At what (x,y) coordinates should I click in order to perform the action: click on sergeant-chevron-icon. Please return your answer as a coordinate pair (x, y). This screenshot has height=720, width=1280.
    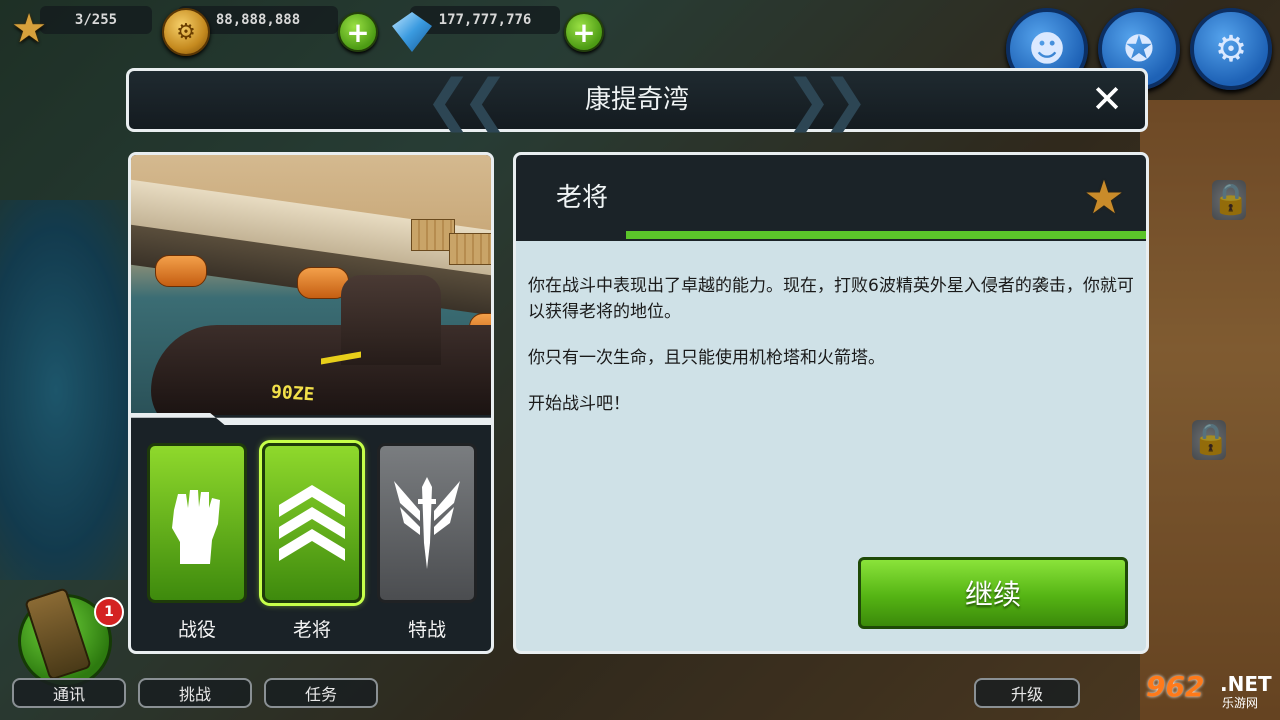
    Looking at the image, I should click on (312, 523).